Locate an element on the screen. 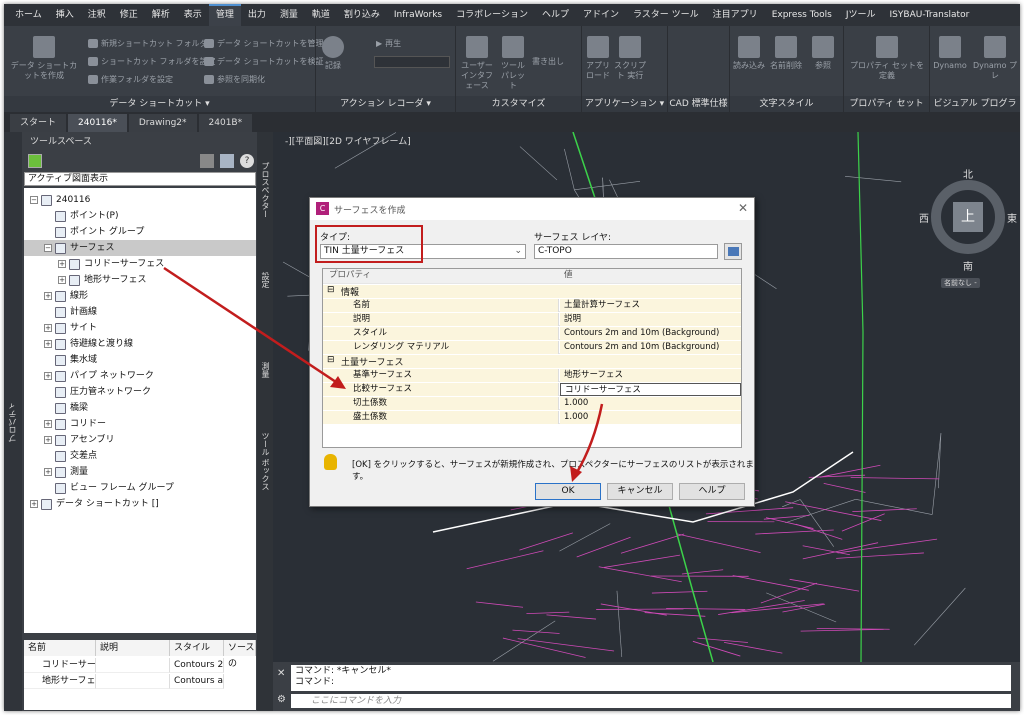 The height and width of the screenshot is (715, 1024). annotation-arrows is located at coordinates (383, 374).